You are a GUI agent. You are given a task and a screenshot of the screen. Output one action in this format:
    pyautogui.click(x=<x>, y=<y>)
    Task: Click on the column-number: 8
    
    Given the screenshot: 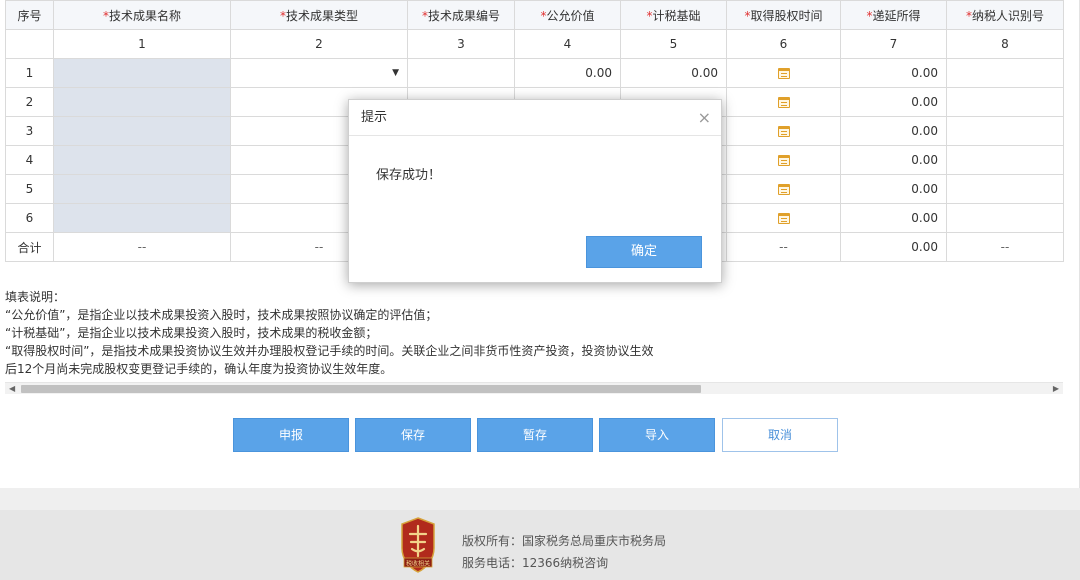 What is the action you would take?
    pyautogui.click(x=1005, y=44)
    